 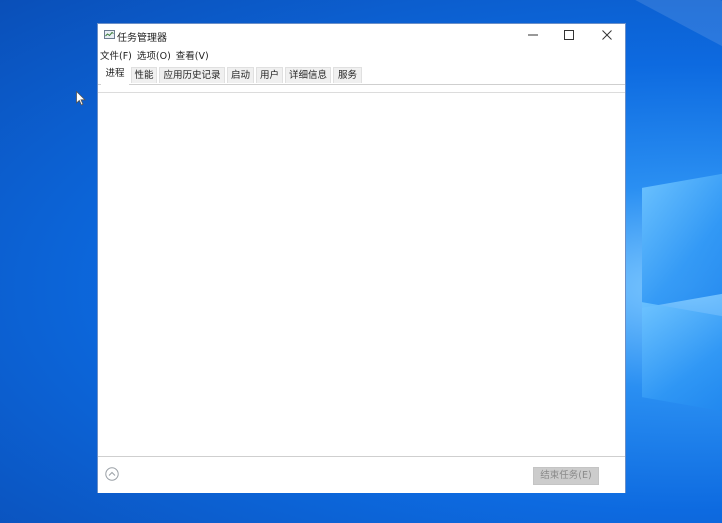 I want to click on task-manager-icon, so click(x=109, y=34).